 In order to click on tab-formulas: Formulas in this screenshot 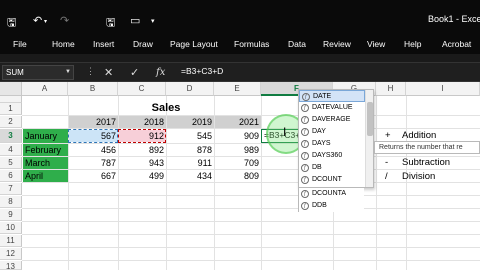, I will do `click(251, 44)`.